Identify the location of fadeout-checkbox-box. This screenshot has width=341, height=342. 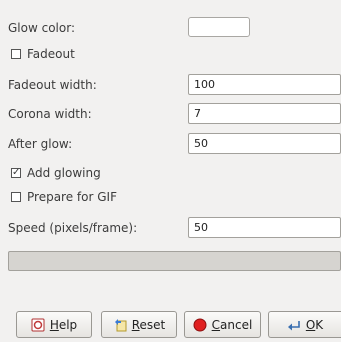
(16, 54).